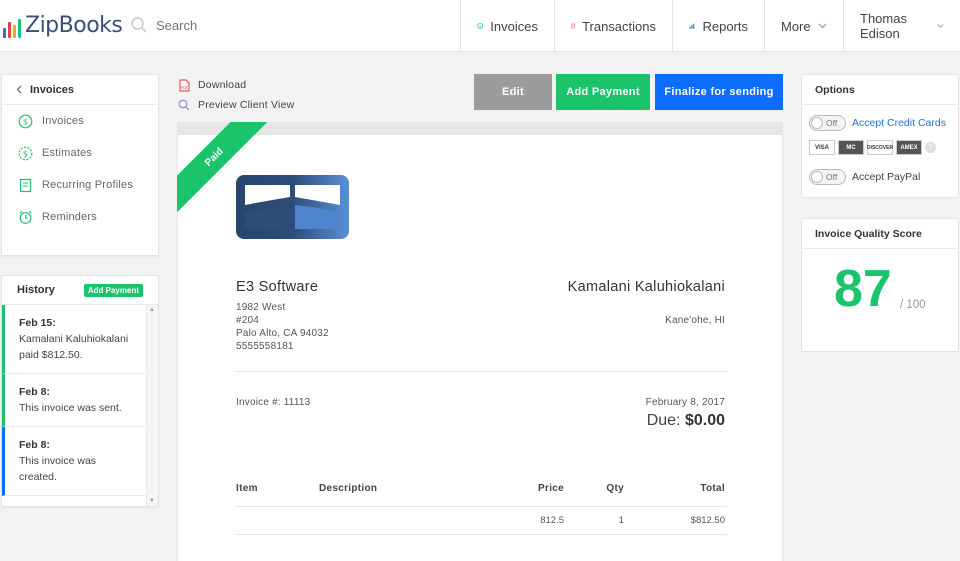 The width and height of the screenshot is (960, 561). What do you see at coordinates (712, 488) in the screenshot?
I see `column-header-total: Total` at bounding box center [712, 488].